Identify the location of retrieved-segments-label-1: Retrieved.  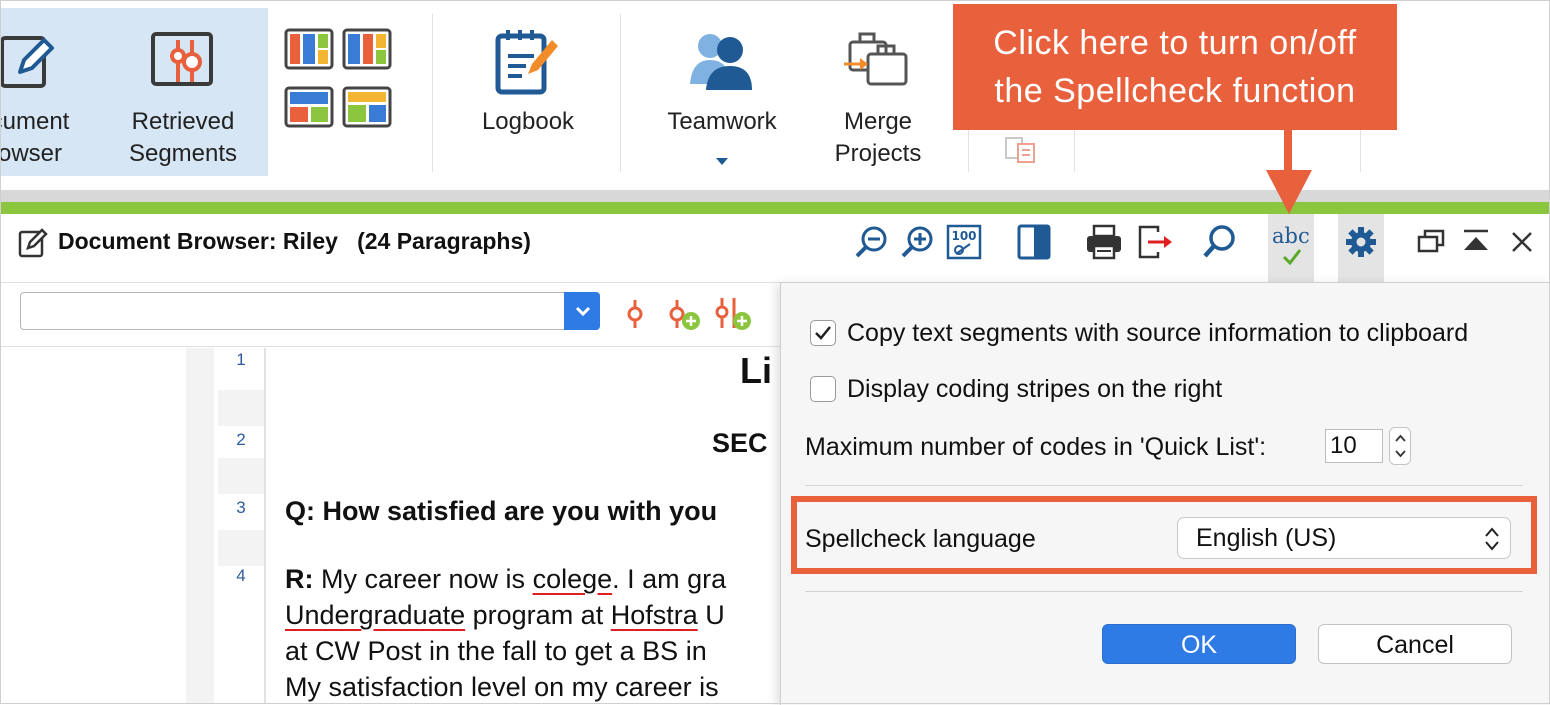
(183, 121).